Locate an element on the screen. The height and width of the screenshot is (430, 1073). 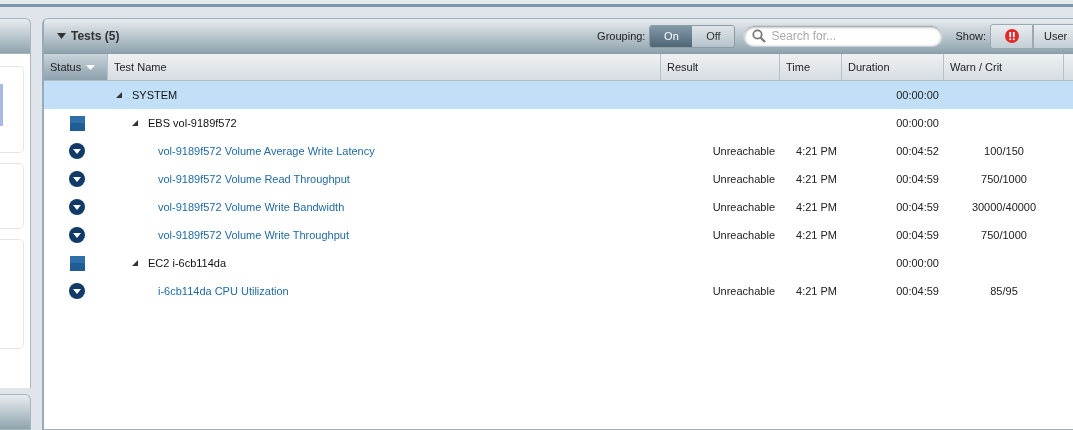
selection-bar is located at coordinates (1, 105).